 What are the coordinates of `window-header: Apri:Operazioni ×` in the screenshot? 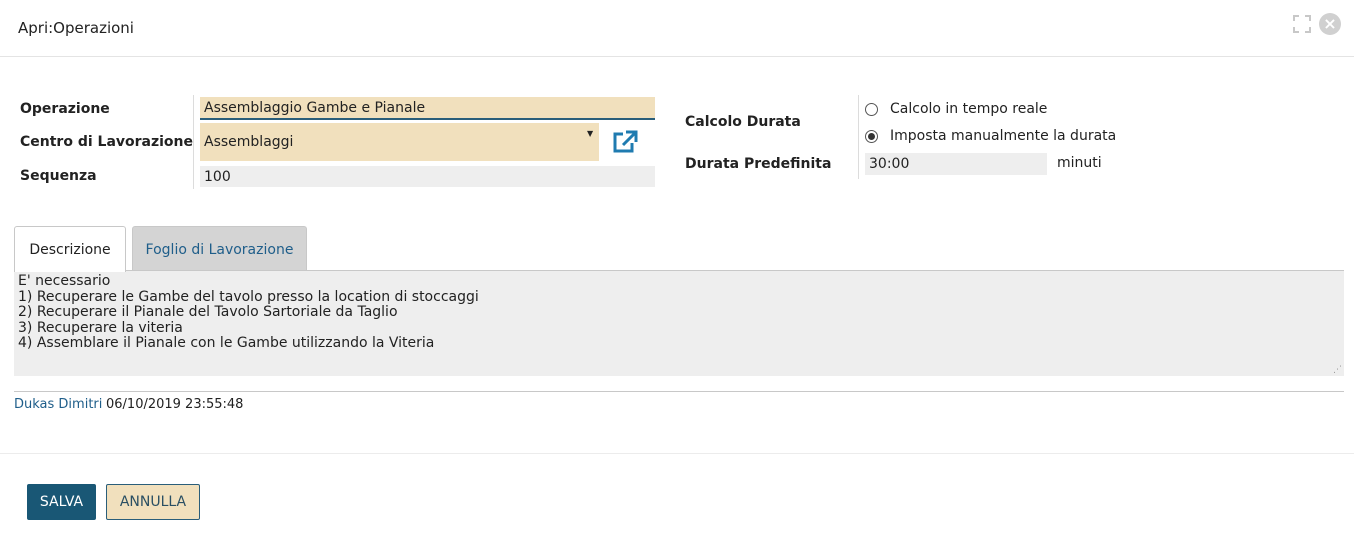 It's located at (677, 28).